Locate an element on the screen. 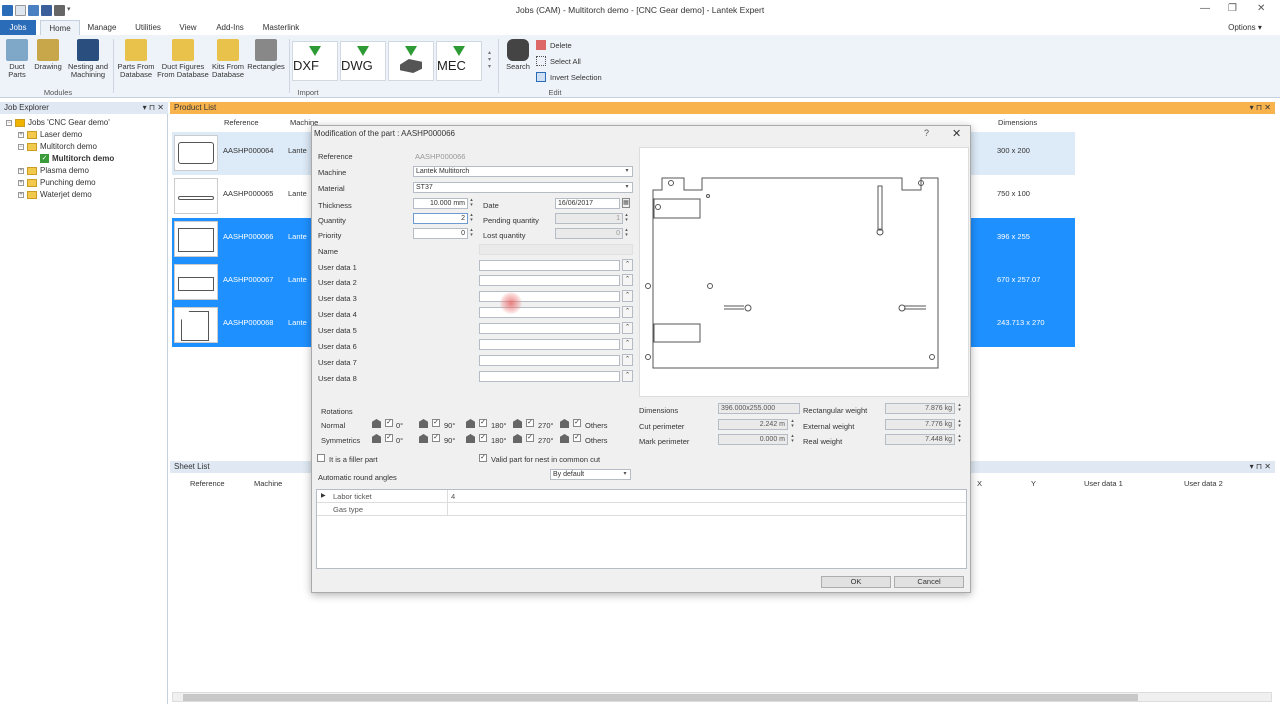  dialog-close-button: ✕ is located at coordinates (956, 133).